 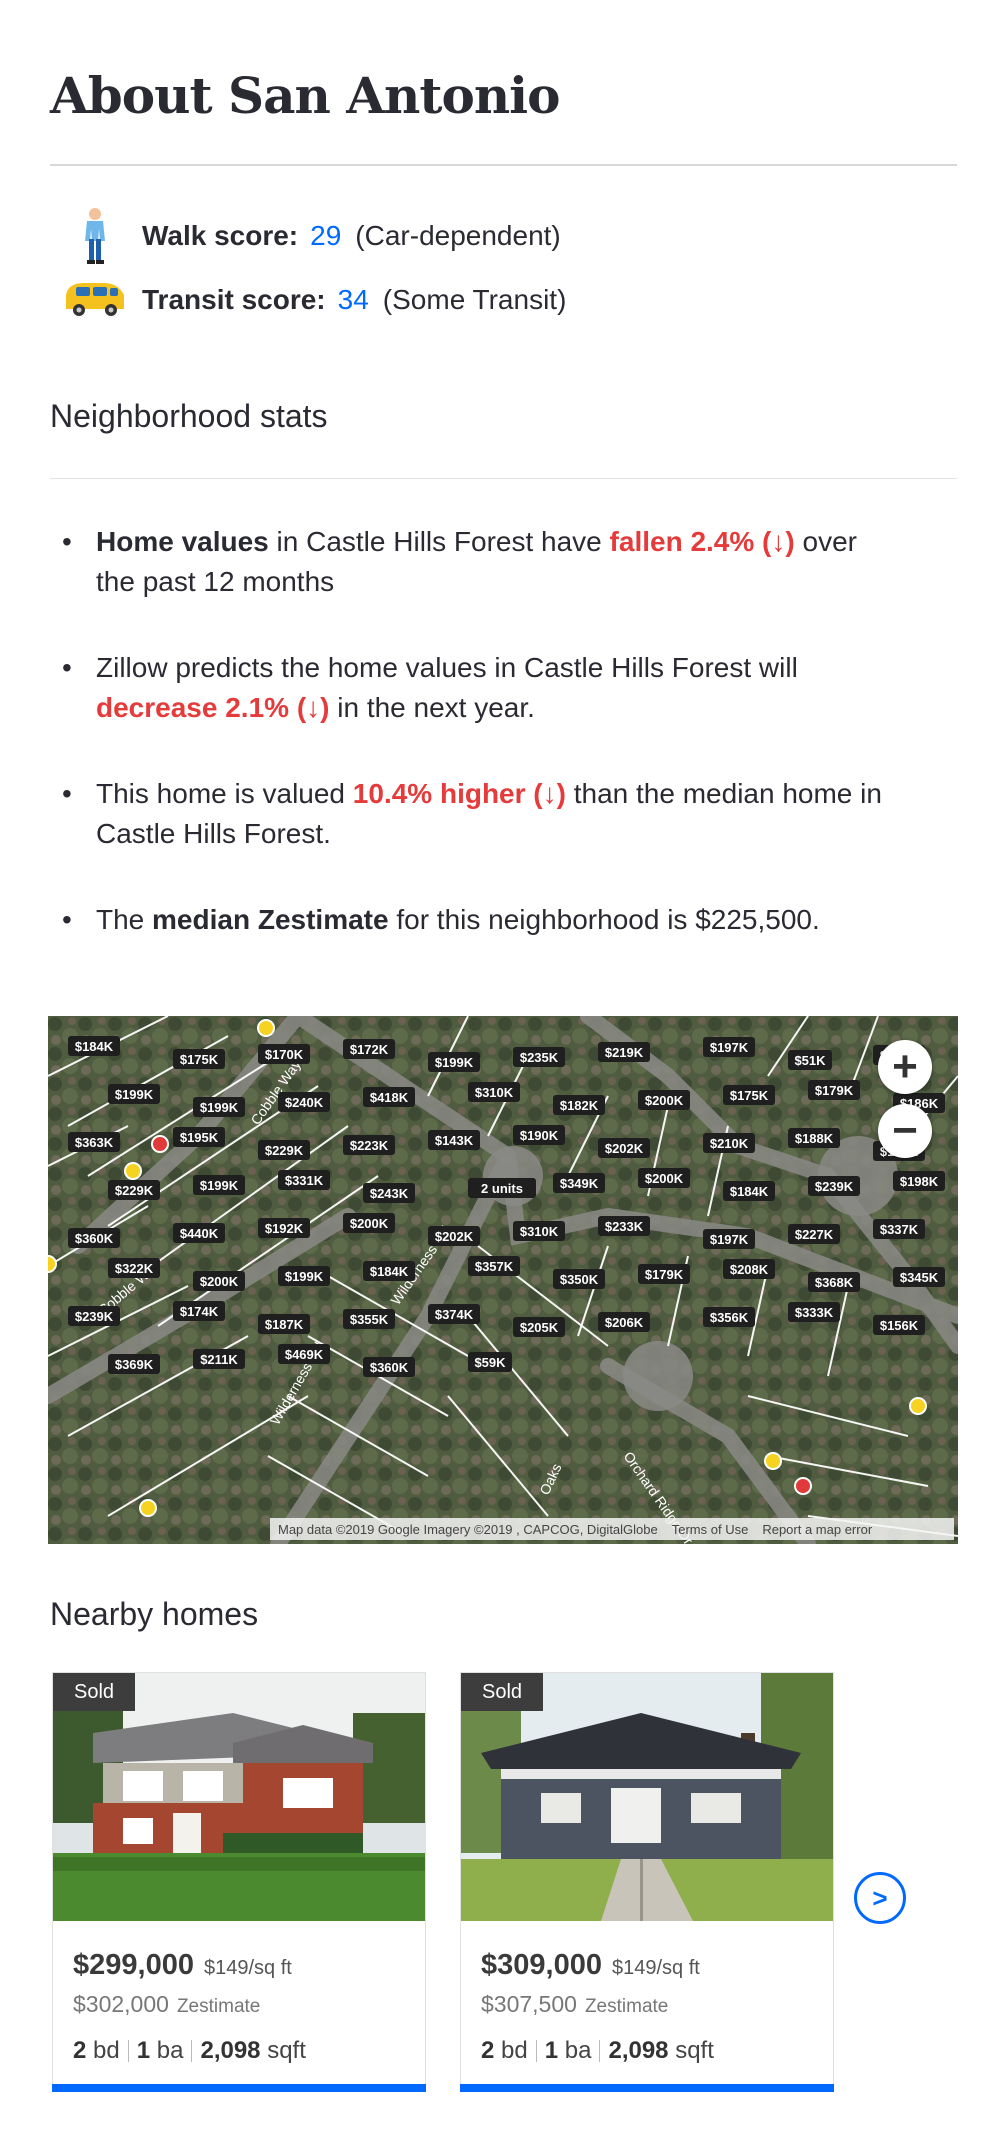 What do you see at coordinates (134, 1364) in the screenshot?
I see `price-pin: $369K` at bounding box center [134, 1364].